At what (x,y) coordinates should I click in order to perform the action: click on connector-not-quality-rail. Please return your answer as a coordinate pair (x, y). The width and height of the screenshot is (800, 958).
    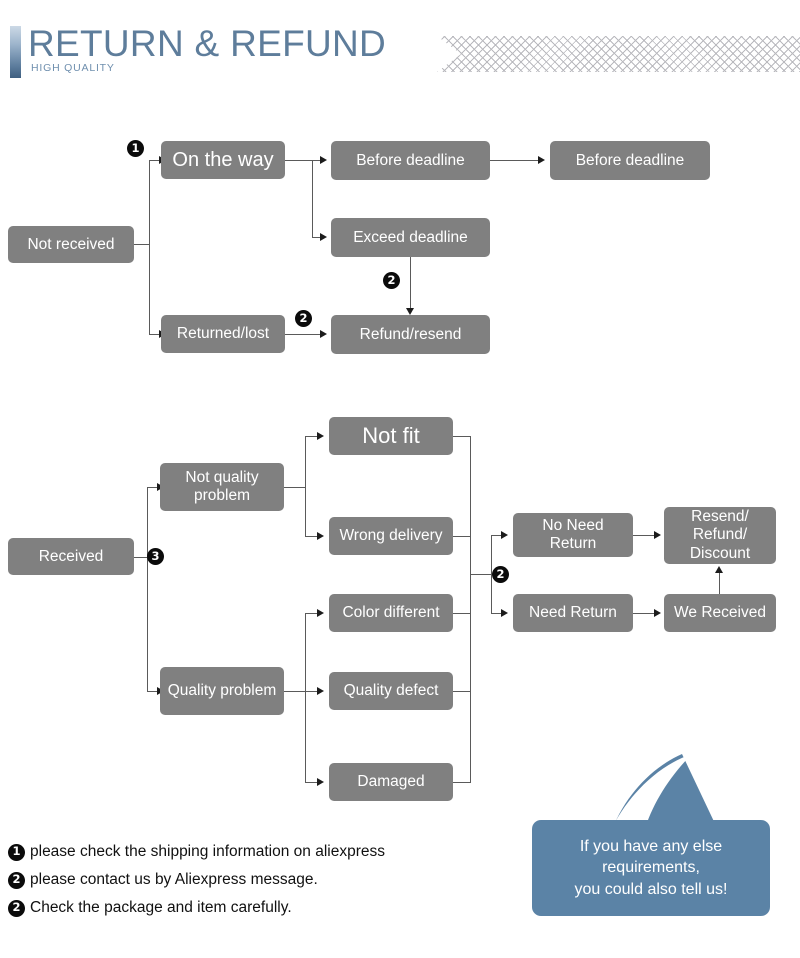
    Looking at the image, I should click on (306, 486).